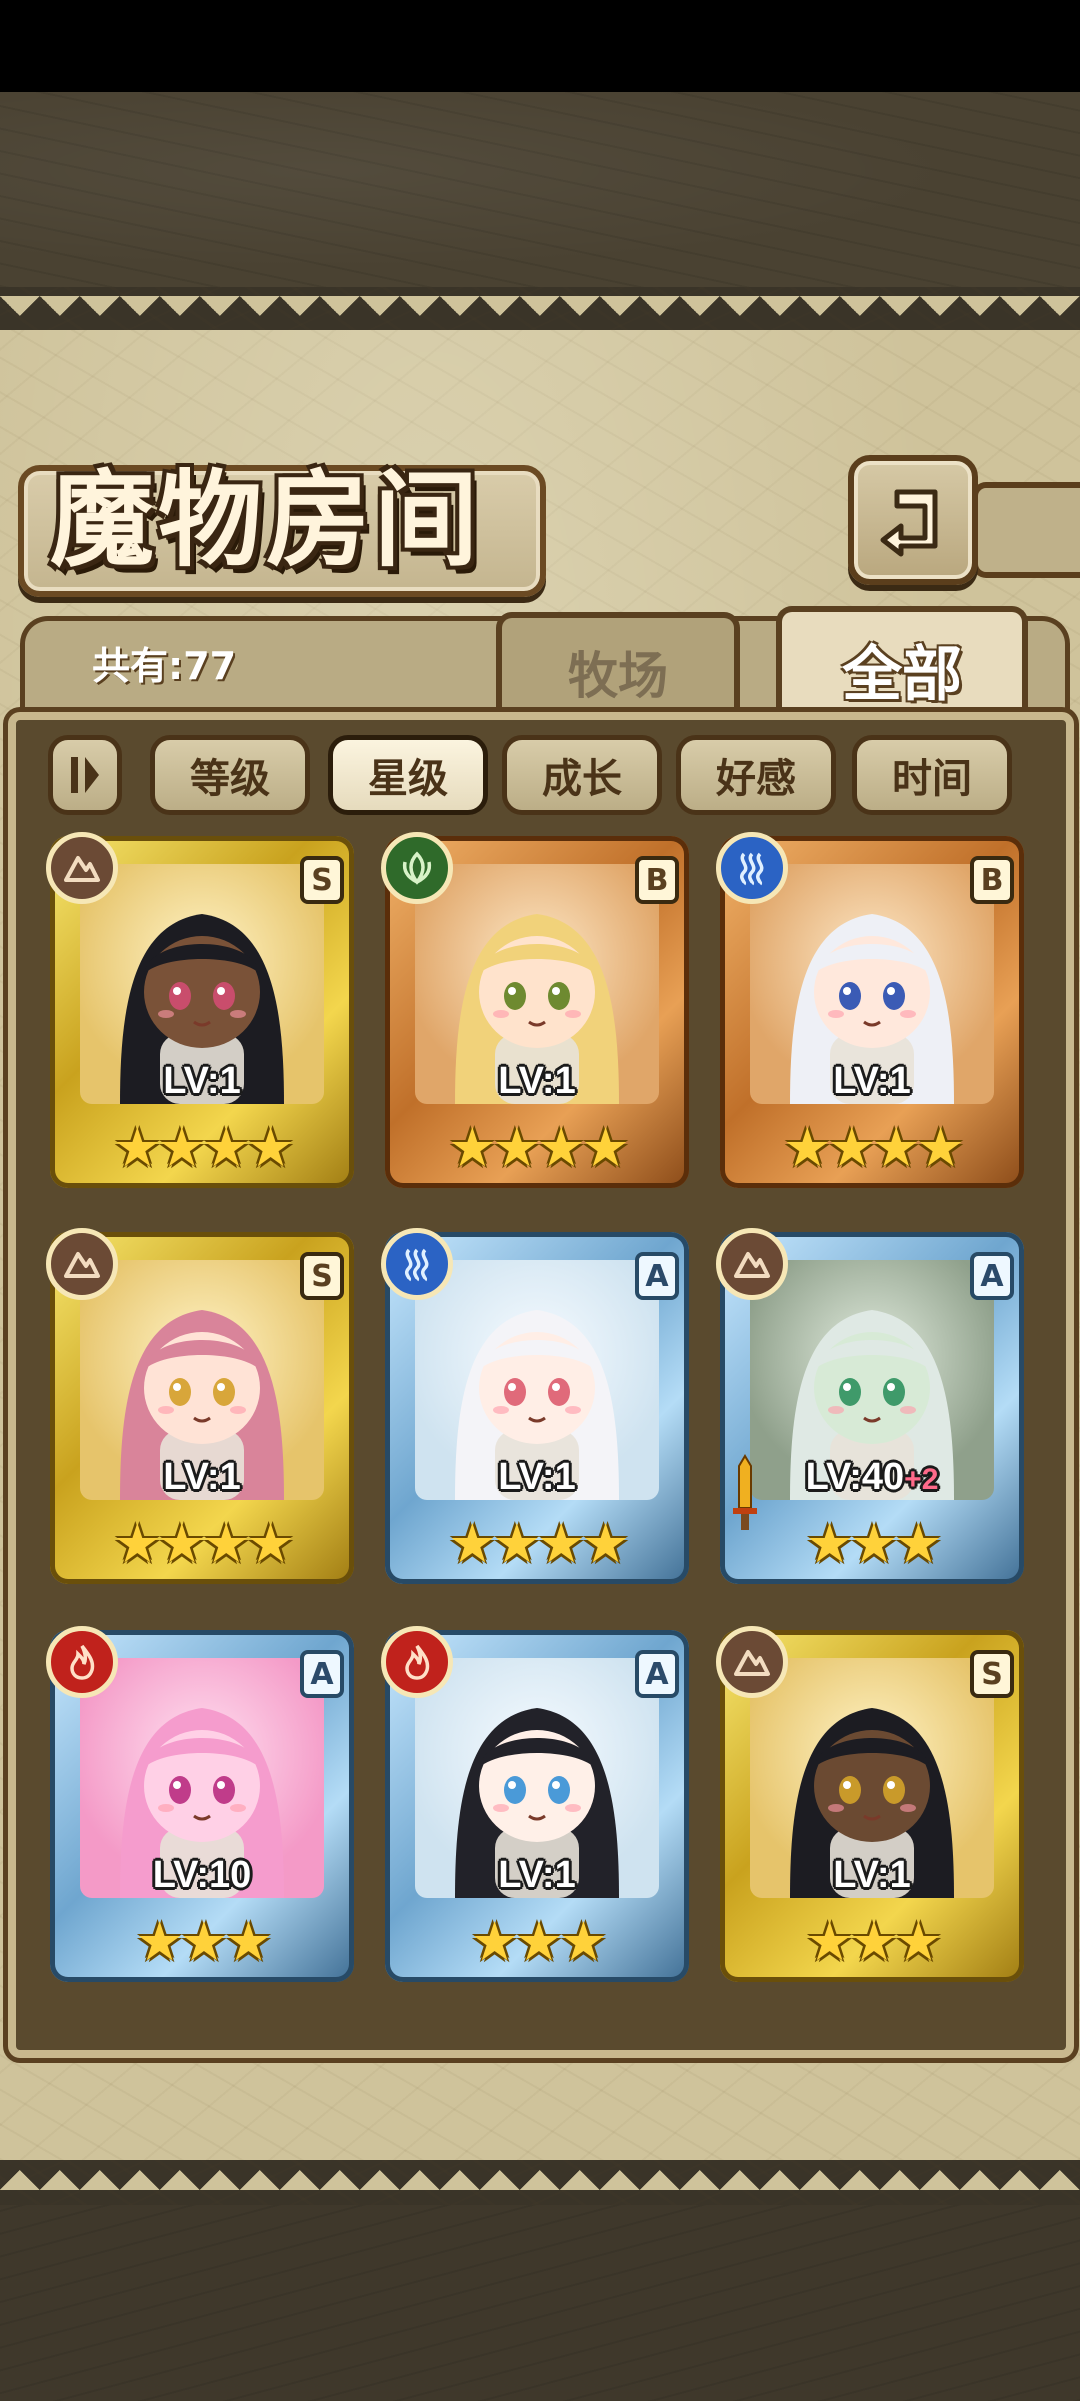  What do you see at coordinates (909, 523) in the screenshot?
I see `return-arrow-icon` at bounding box center [909, 523].